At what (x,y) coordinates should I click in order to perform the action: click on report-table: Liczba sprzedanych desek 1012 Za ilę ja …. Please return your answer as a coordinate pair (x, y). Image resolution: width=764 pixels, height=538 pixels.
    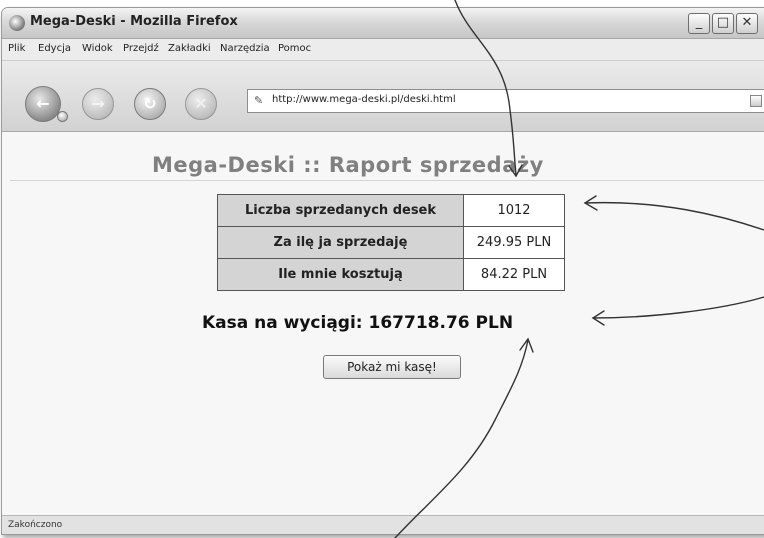
    Looking at the image, I should click on (391, 242).